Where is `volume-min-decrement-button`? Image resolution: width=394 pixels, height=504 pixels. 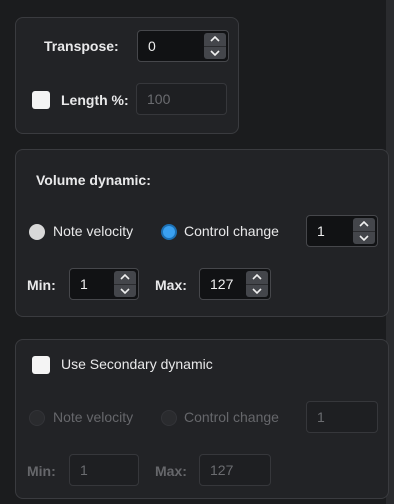
volume-min-decrement-button is located at coordinates (125, 290).